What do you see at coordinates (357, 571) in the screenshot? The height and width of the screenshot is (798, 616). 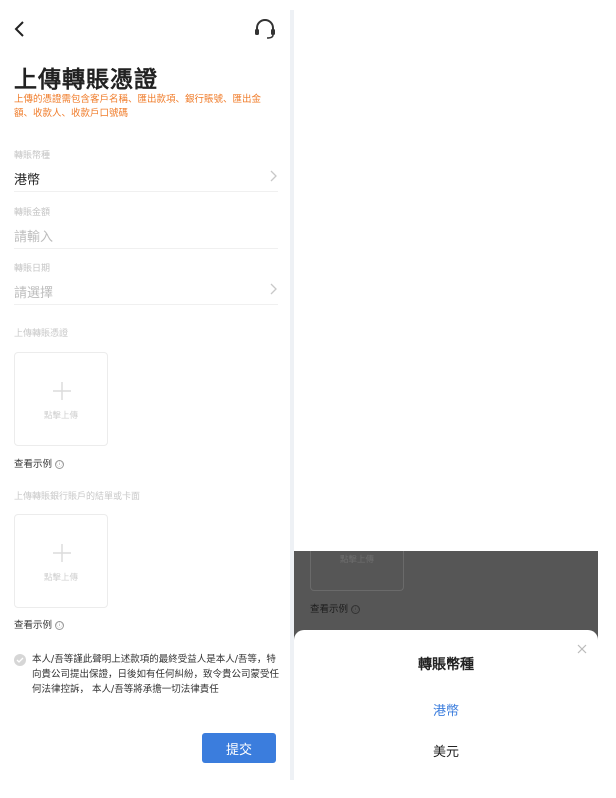 I see `dimmed-upload-box: 點擊上傳` at bounding box center [357, 571].